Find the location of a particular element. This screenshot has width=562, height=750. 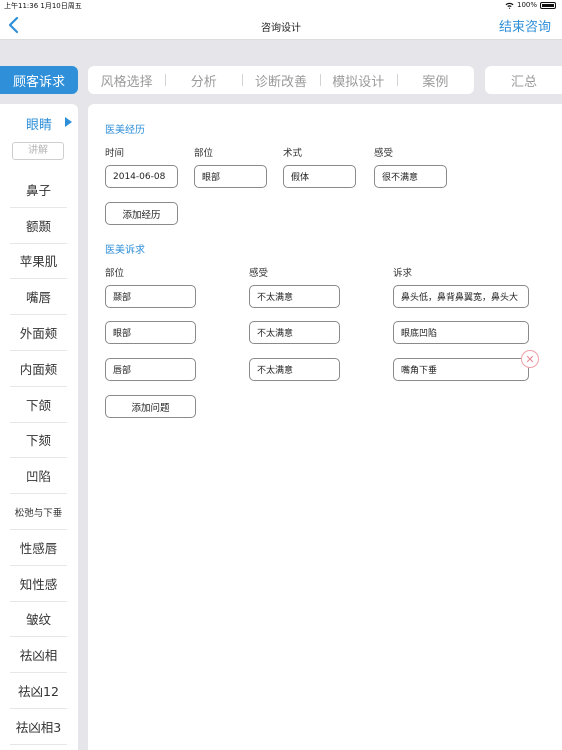

history-section-title: 医美经历 is located at coordinates (125, 130).